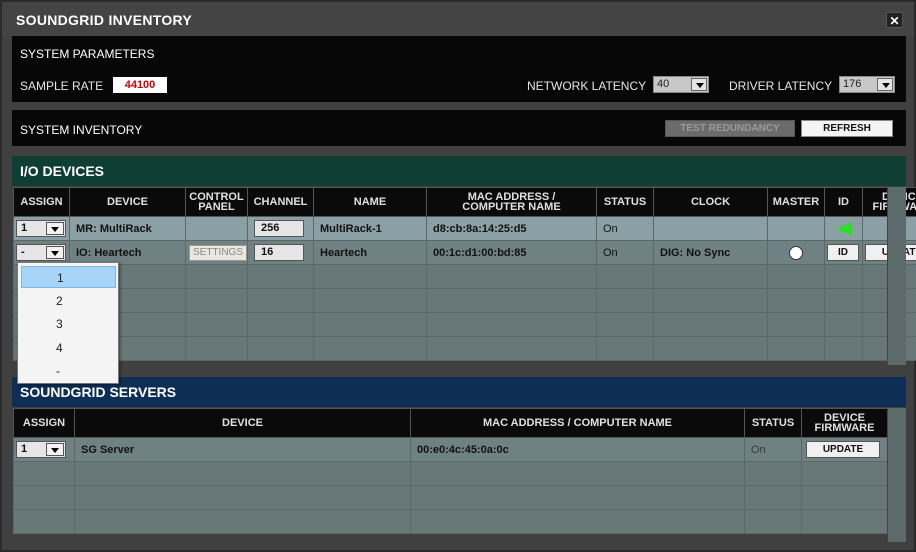 The width and height of the screenshot is (916, 552). What do you see at coordinates (843, 228) in the screenshot?
I see `id-indicator-icon` at bounding box center [843, 228].